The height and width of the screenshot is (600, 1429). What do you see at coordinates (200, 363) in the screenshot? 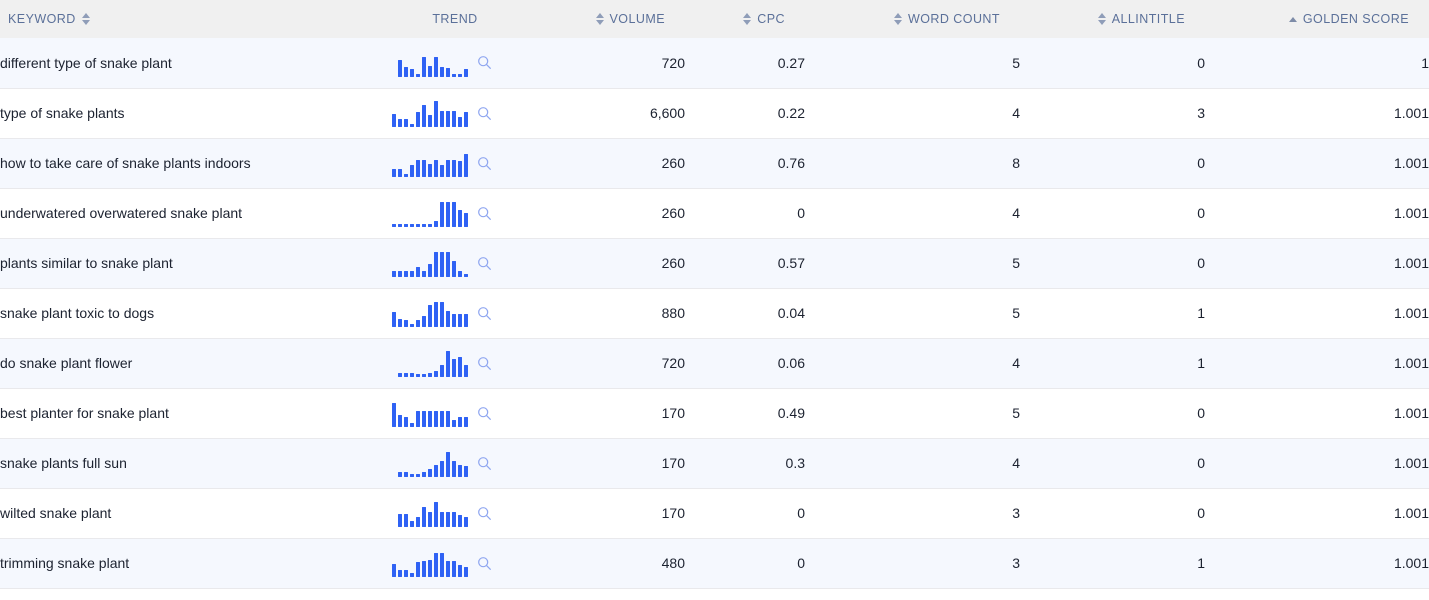
I see `cell-keyword: do snake plant flower` at bounding box center [200, 363].